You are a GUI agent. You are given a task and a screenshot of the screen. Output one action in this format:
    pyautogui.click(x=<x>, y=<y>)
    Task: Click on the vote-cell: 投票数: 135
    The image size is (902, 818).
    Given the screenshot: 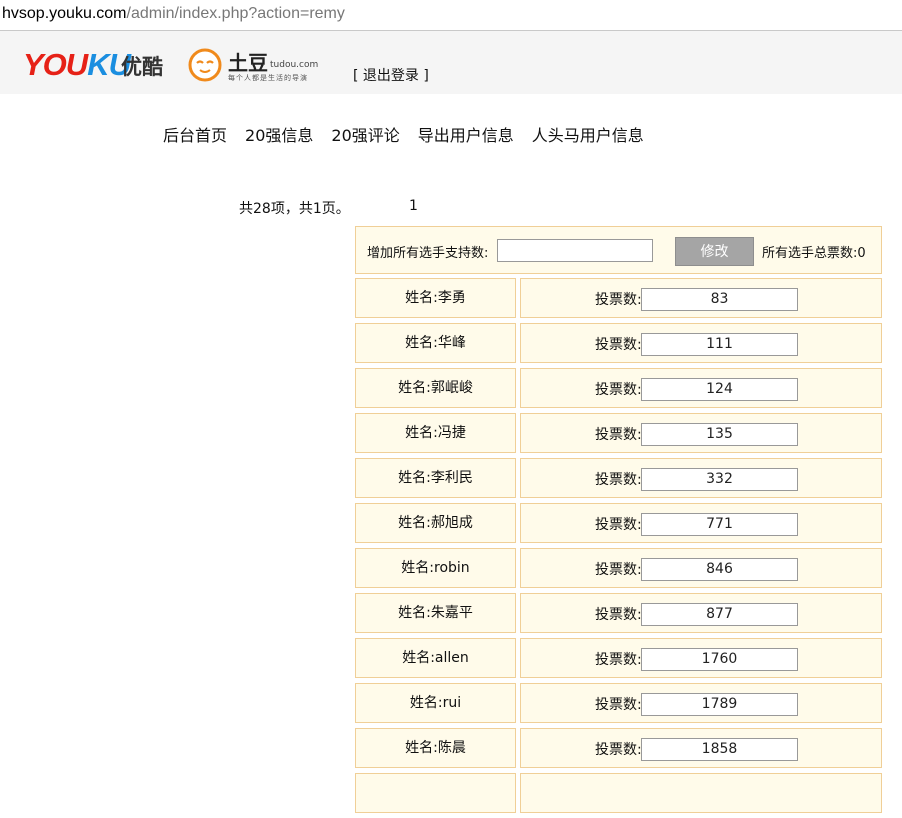 What is the action you would take?
    pyautogui.click(x=701, y=433)
    